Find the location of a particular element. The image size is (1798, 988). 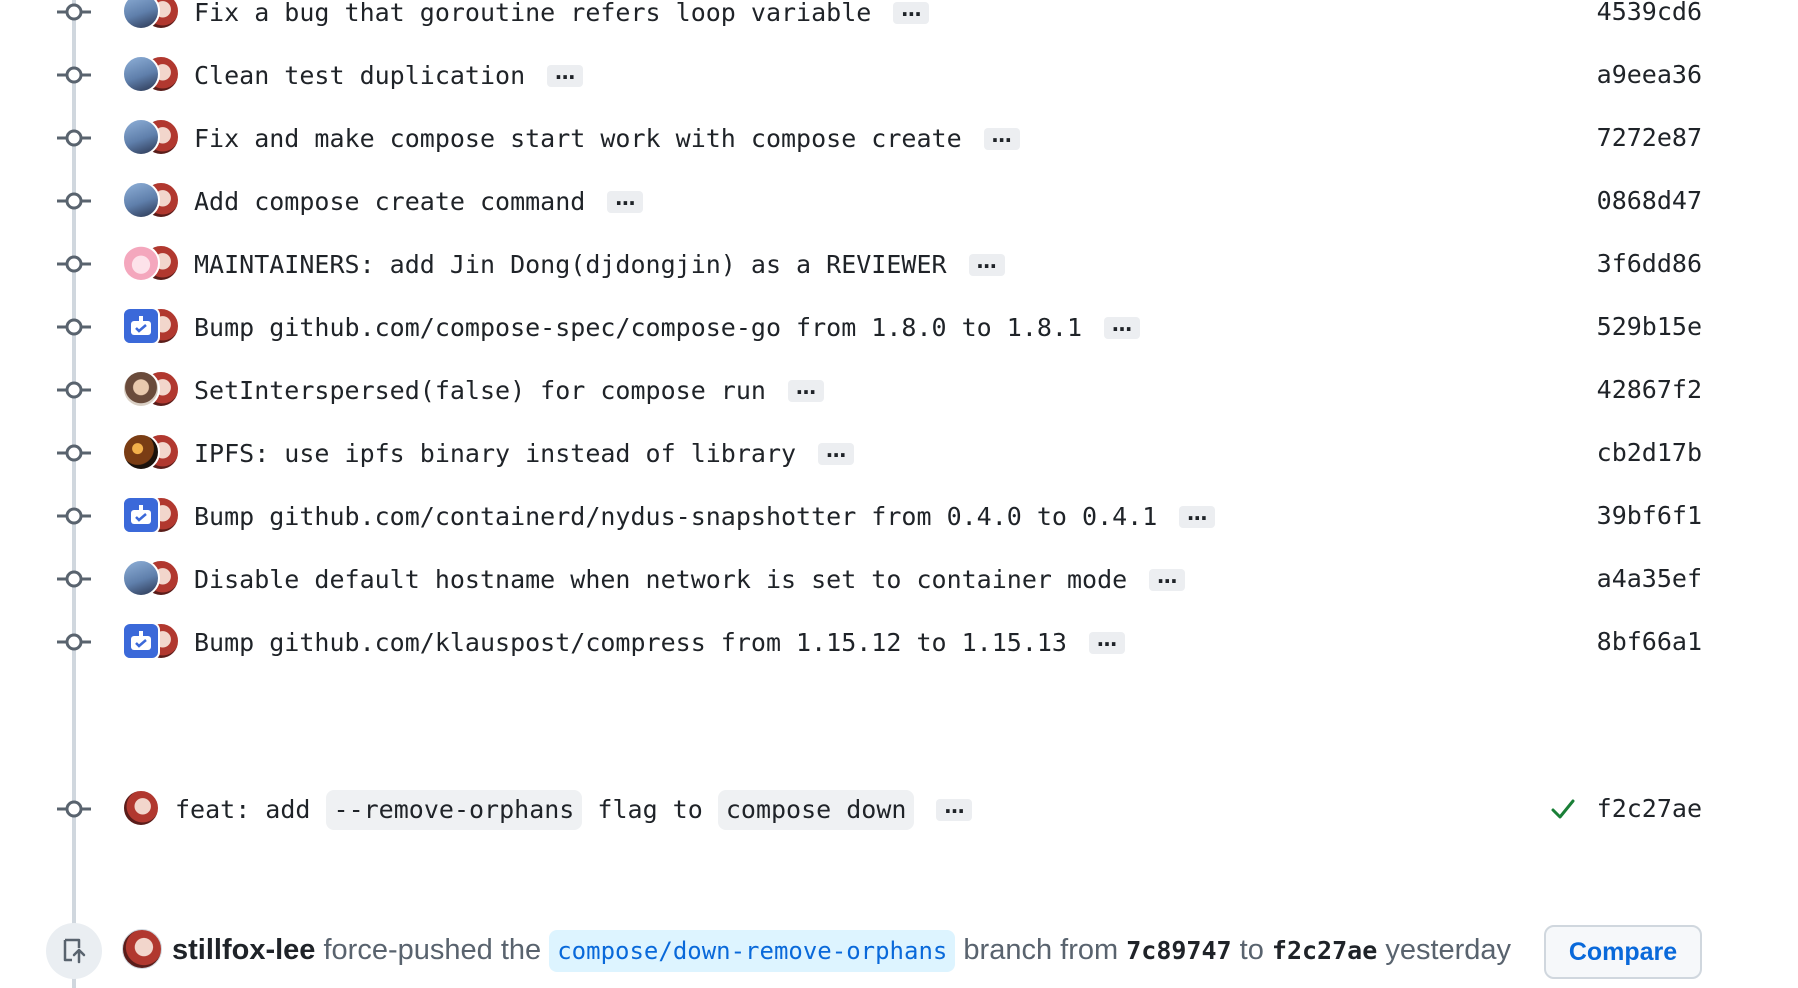

event-time: yesterday is located at coordinates (1448, 950).